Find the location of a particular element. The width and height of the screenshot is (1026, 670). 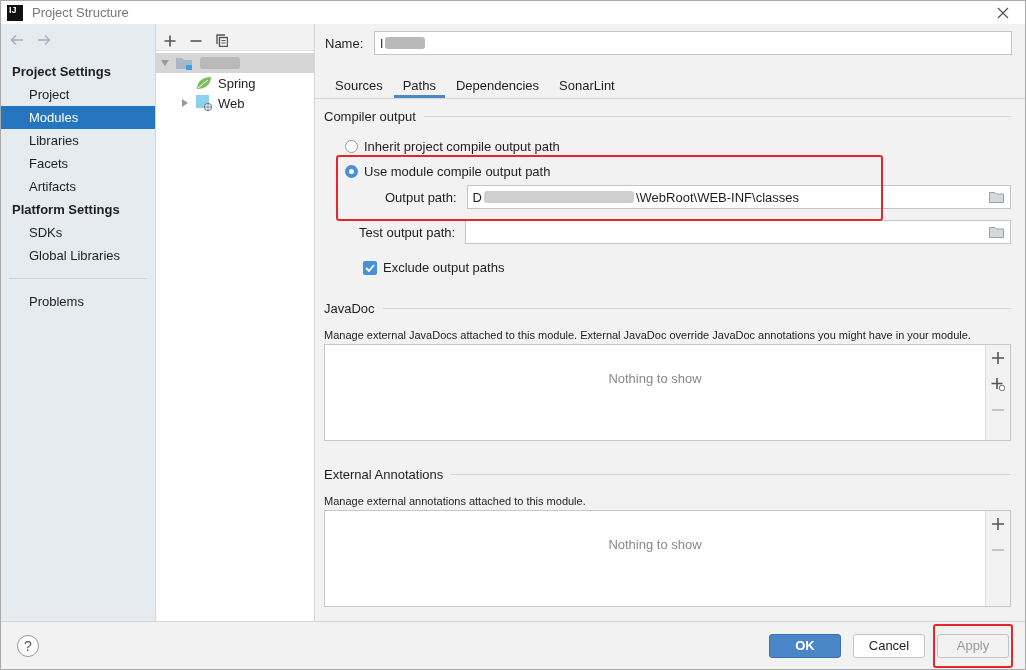

help-button: ? is located at coordinates (28, 645).